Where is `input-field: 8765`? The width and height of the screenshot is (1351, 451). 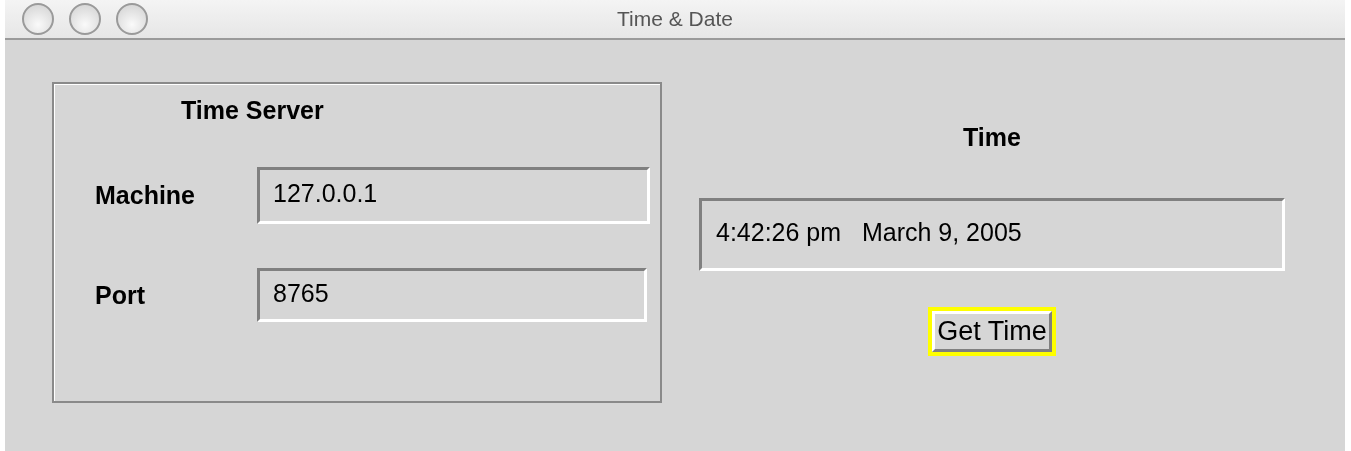
input-field: 8765 is located at coordinates (452, 295).